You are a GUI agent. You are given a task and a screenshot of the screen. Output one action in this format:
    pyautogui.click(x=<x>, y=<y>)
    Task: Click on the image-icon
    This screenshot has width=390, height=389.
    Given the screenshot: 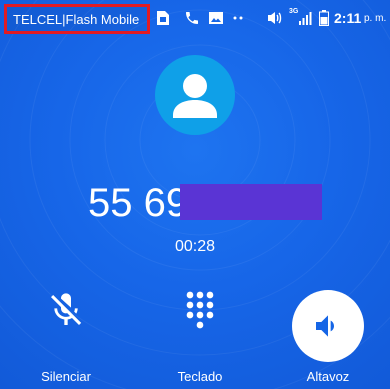 What is the action you would take?
    pyautogui.click(x=216, y=18)
    